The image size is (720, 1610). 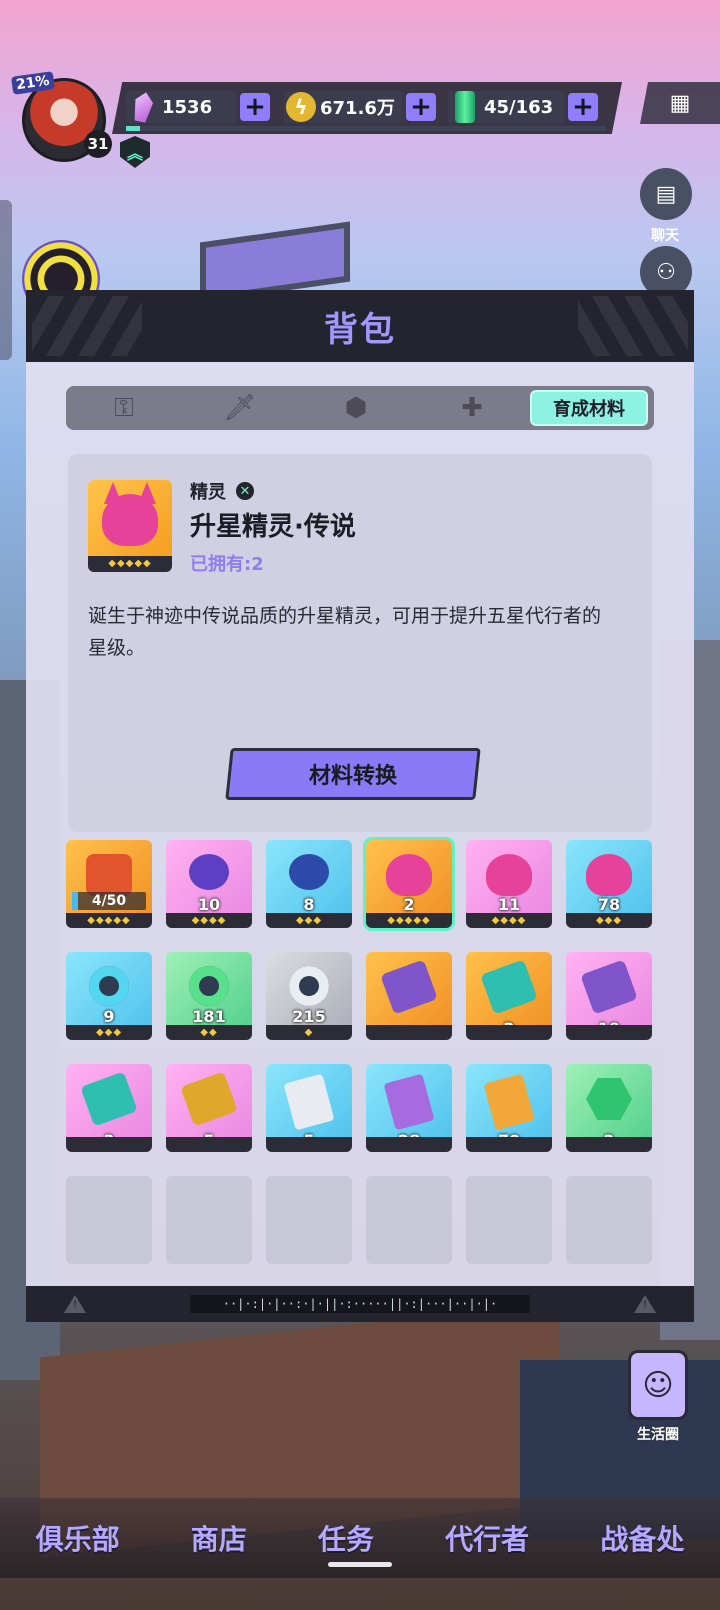 I want to click on item-stars: ◆◆, so click(x=209, y=1032).